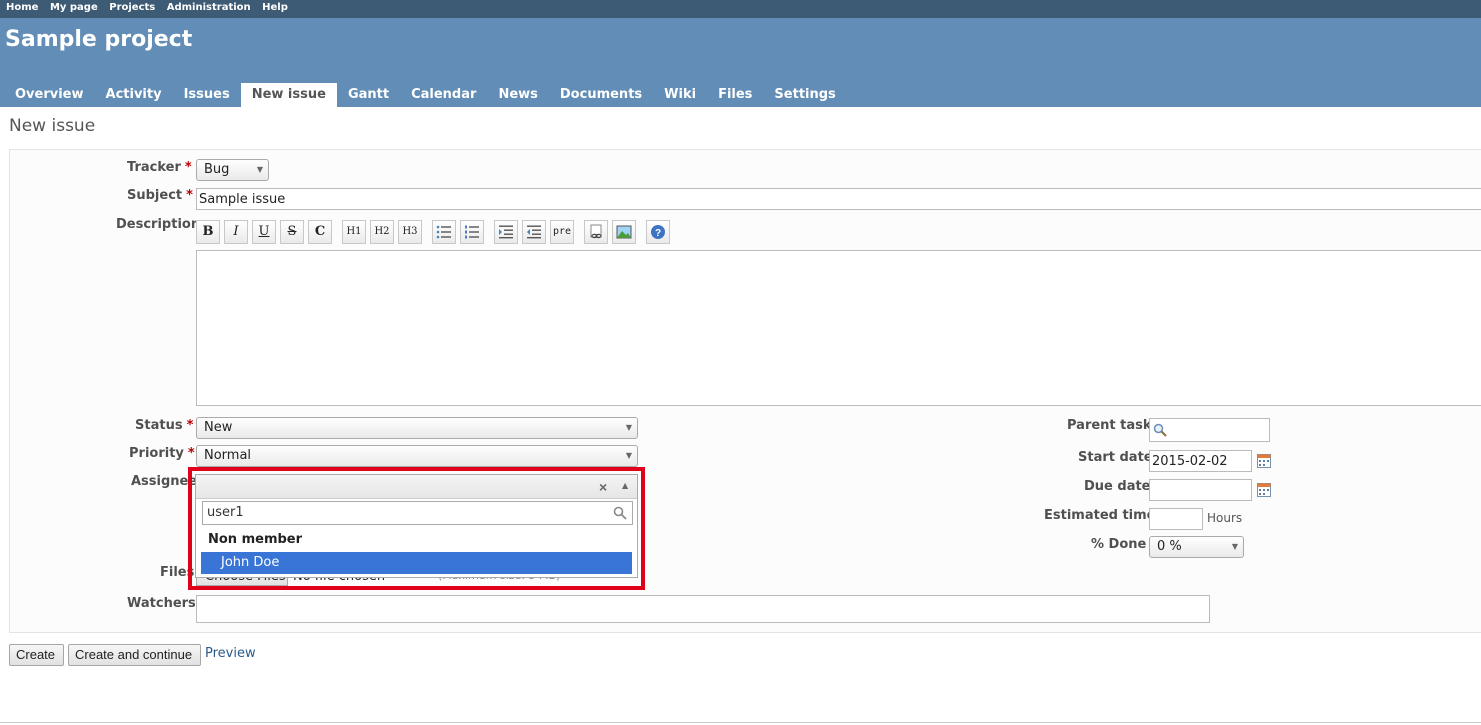 This screenshot has height=725, width=1481. I want to click on outdent-button, so click(534, 232).